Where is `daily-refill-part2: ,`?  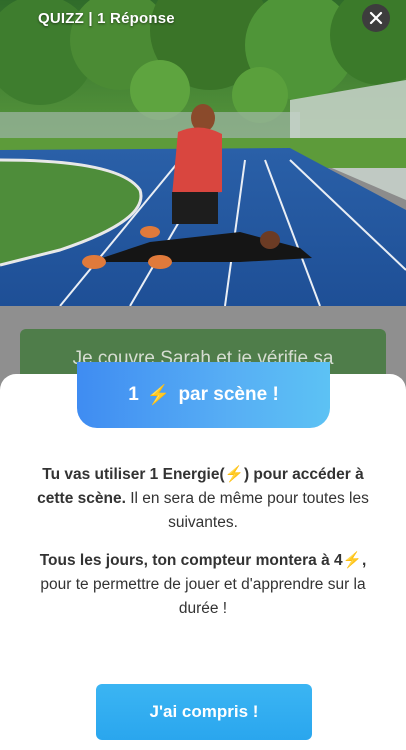 daily-refill-part2: , is located at coordinates (364, 560).